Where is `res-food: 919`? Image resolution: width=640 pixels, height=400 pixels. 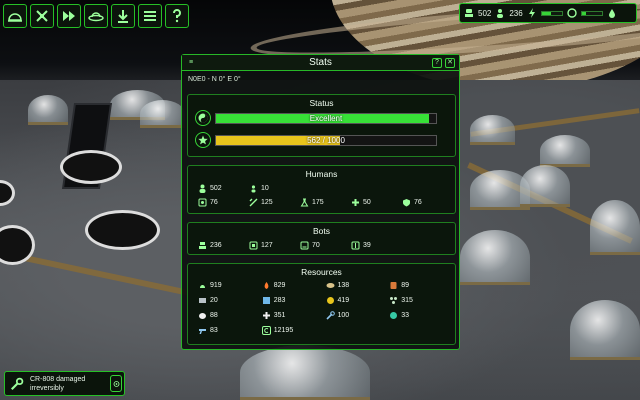
res-food: 919 is located at coordinates (228, 285).